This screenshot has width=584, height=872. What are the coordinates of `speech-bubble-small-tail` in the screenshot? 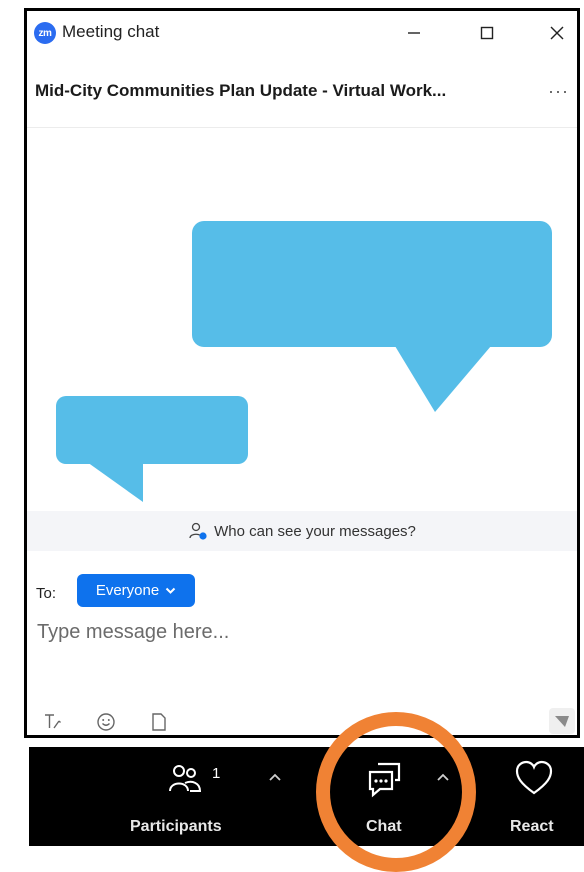 It's located at (115, 482).